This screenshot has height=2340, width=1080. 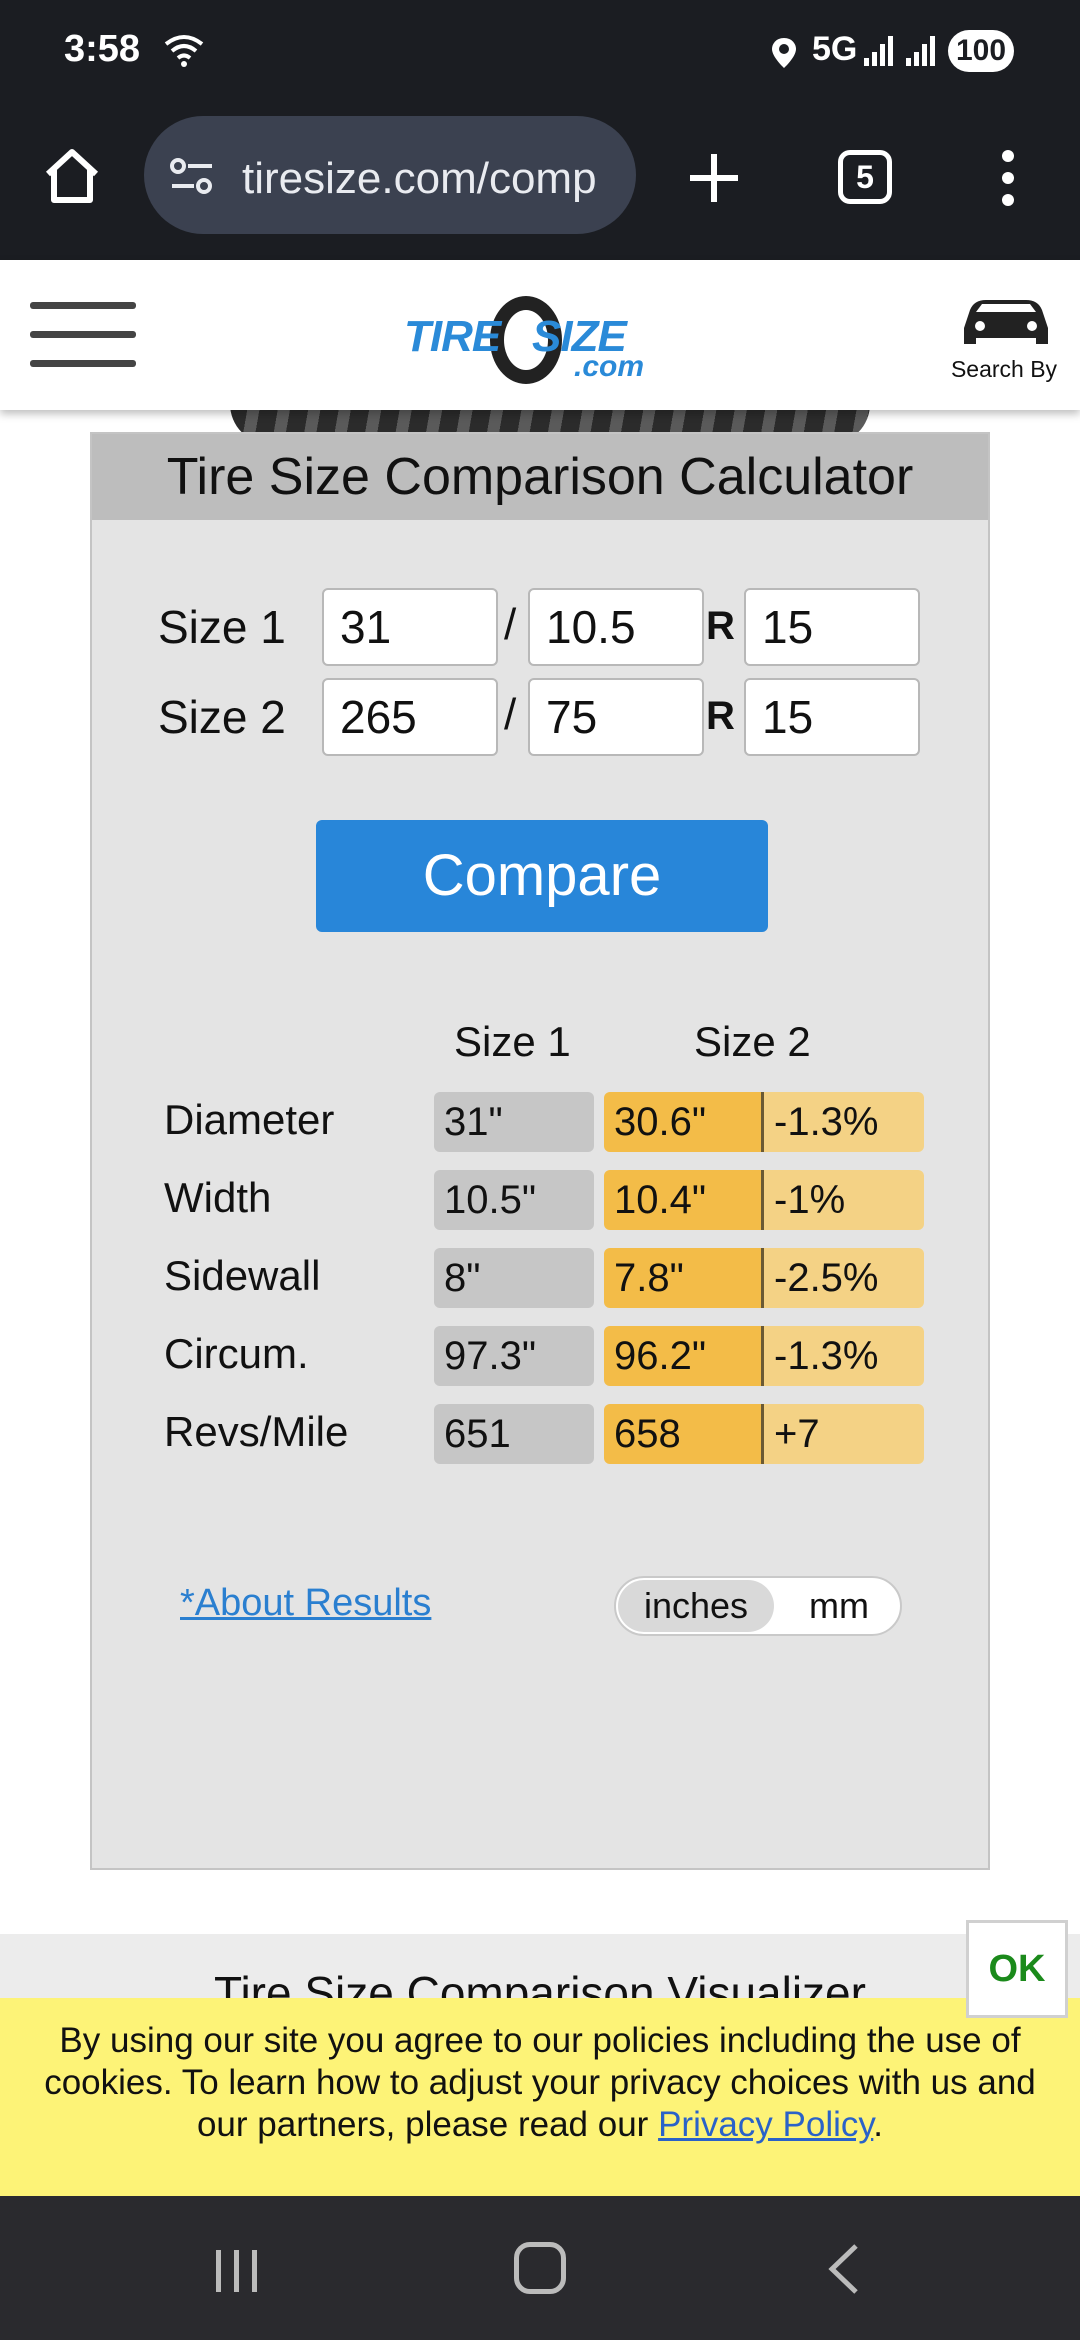 I want to click on size1-slash: /, so click(x=510, y=624).